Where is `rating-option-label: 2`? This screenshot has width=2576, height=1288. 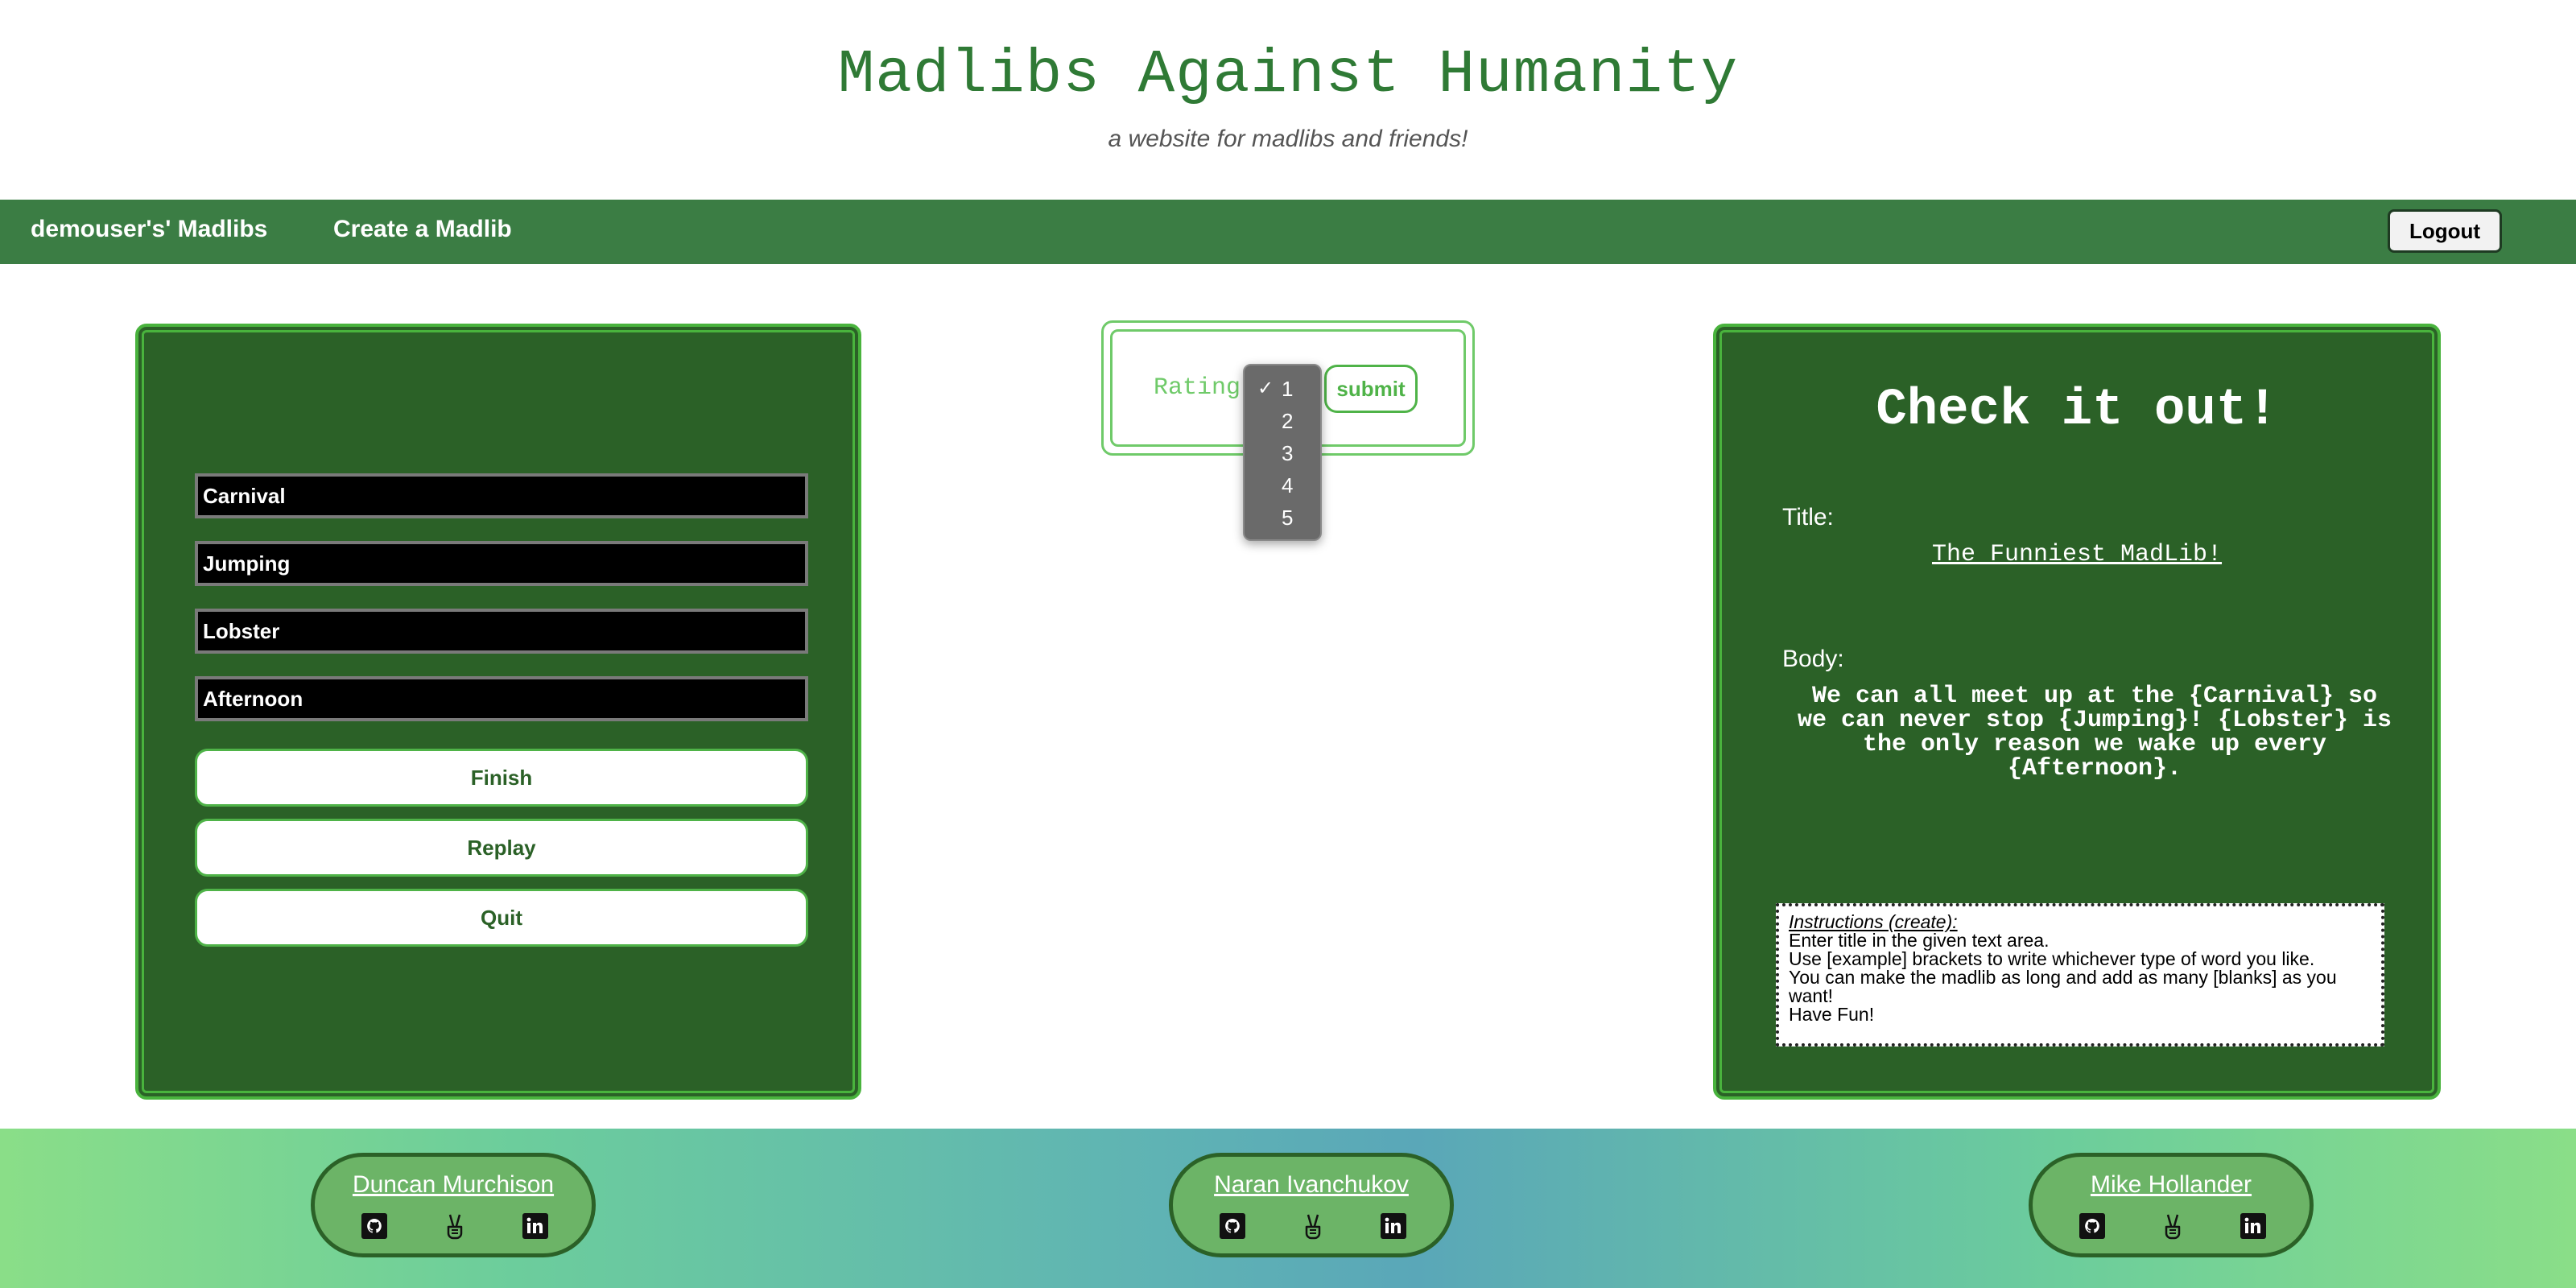
rating-option-label: 2 is located at coordinates (1288, 421).